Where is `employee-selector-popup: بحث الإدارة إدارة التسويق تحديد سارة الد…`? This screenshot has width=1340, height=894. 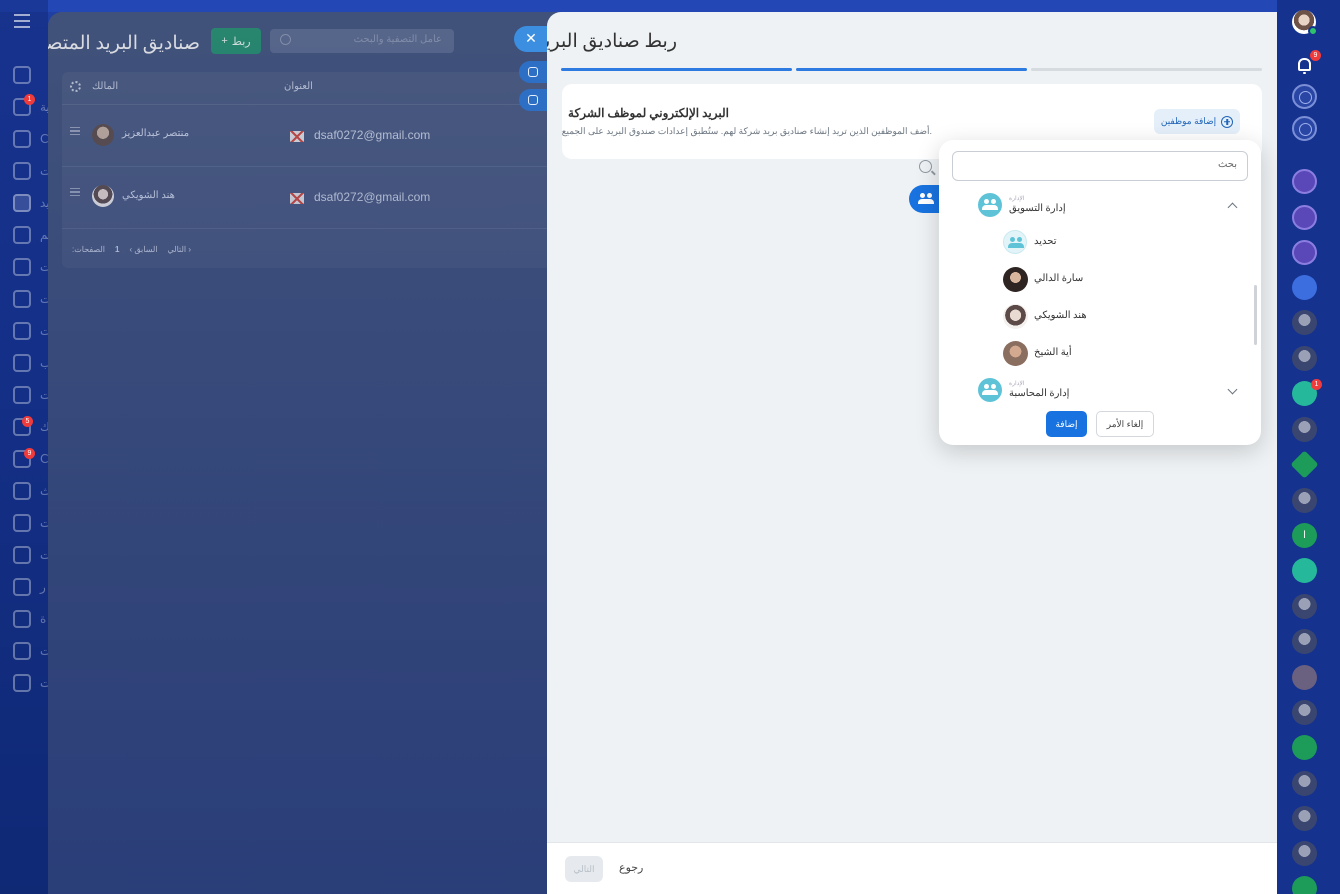
employee-selector-popup: بحث الإدارة إدارة التسويق تحديد سارة الد… is located at coordinates (1100, 292).